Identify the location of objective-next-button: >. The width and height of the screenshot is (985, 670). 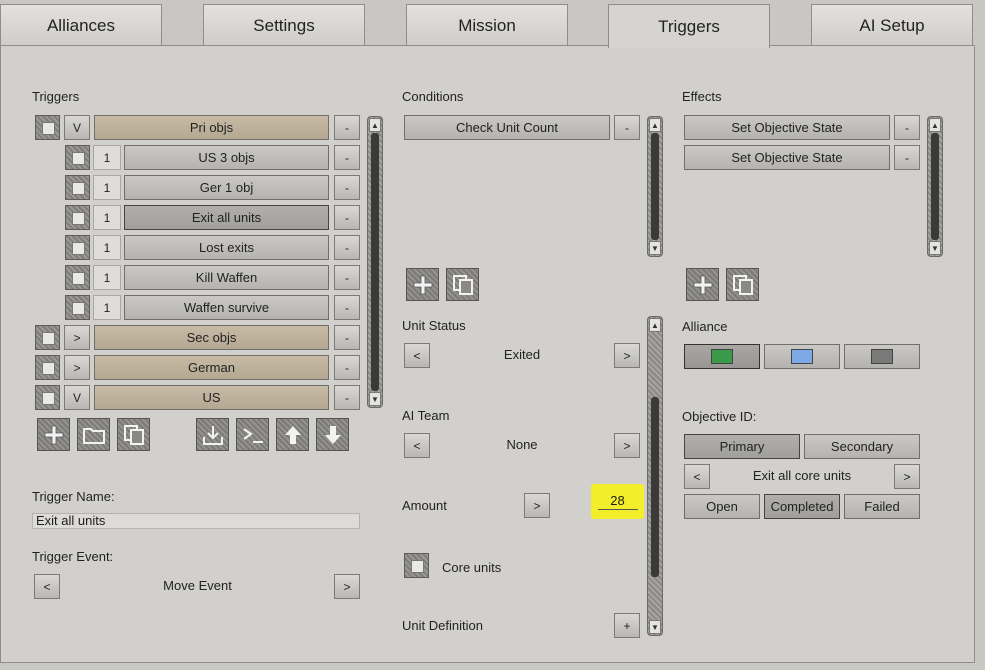
(907, 476).